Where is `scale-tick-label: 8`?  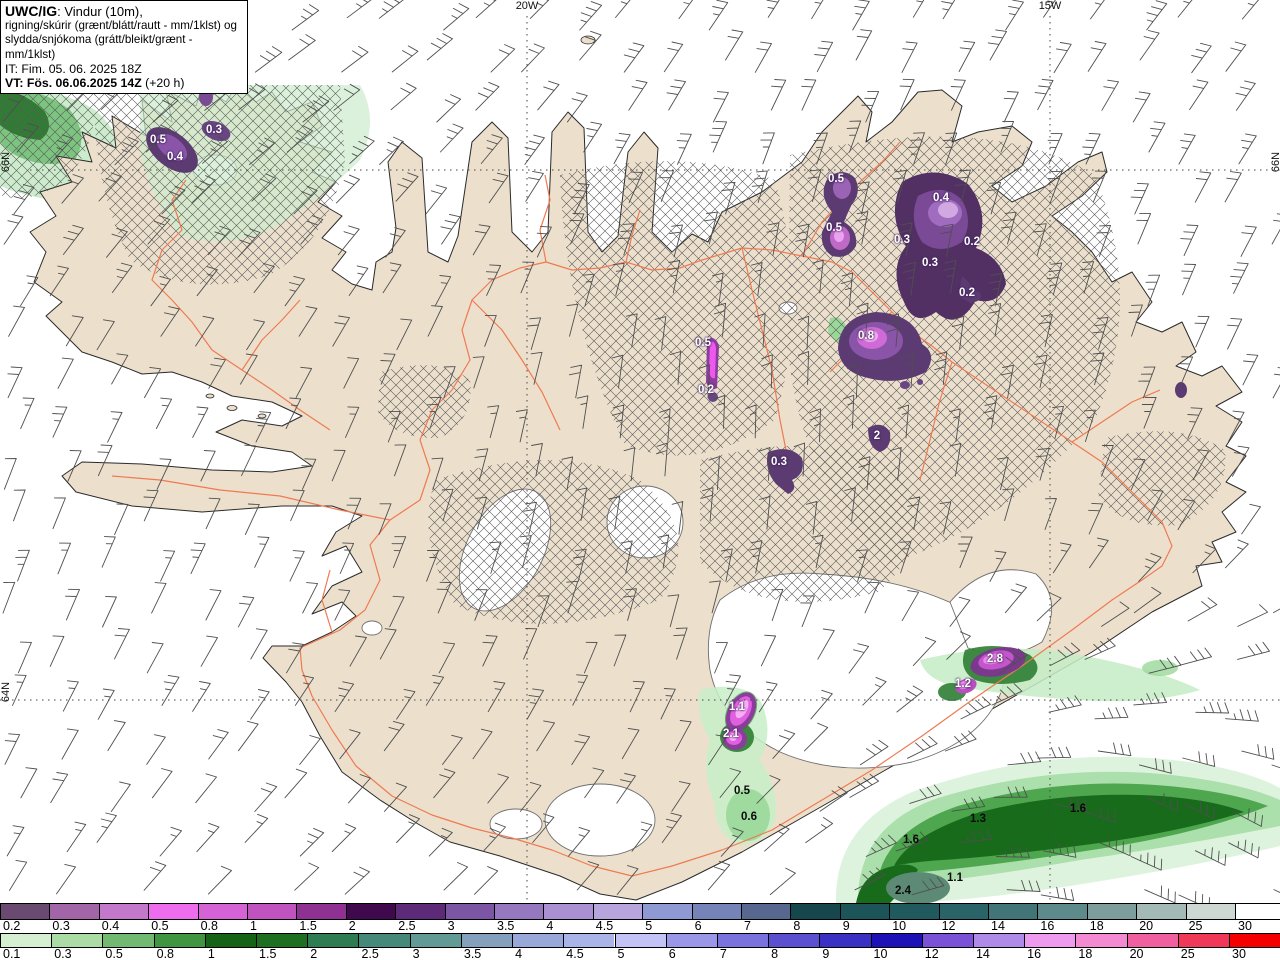
scale-tick-label: 8 is located at coordinates (775, 953).